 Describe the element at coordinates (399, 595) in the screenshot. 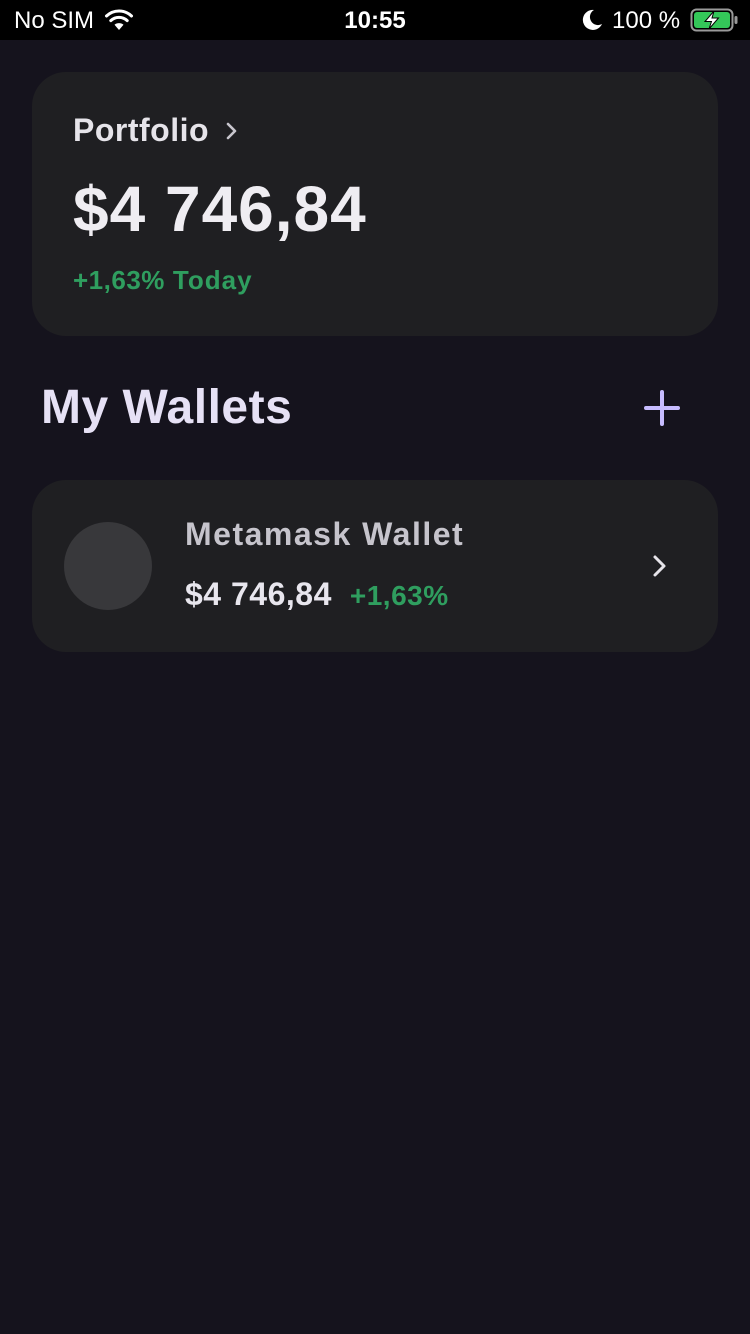

I see `wallet-change: +1,63%` at that location.